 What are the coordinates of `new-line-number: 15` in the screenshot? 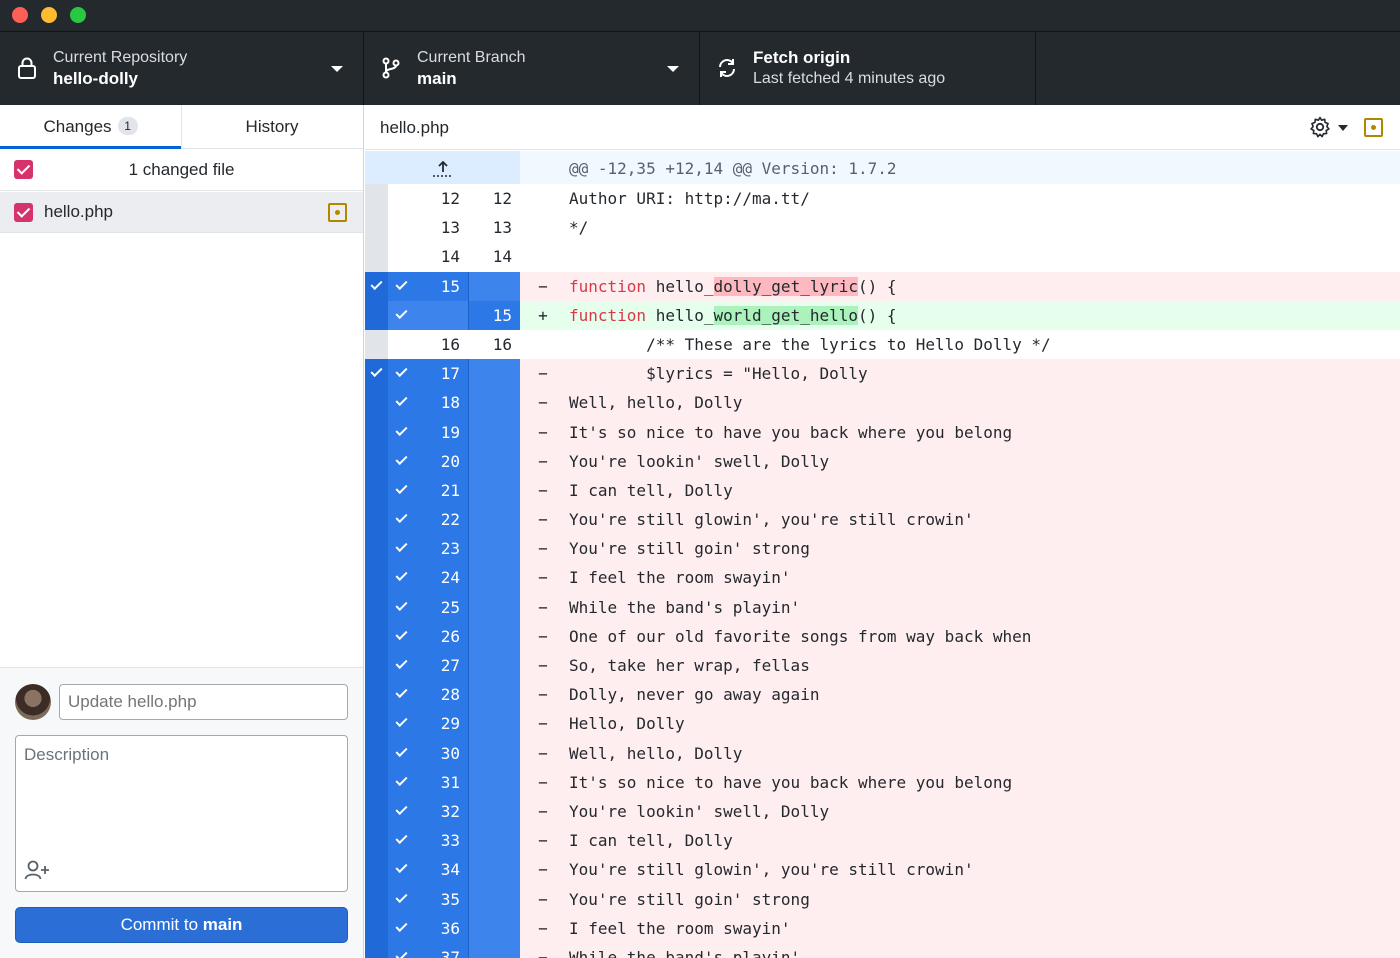 It's located at (494, 315).